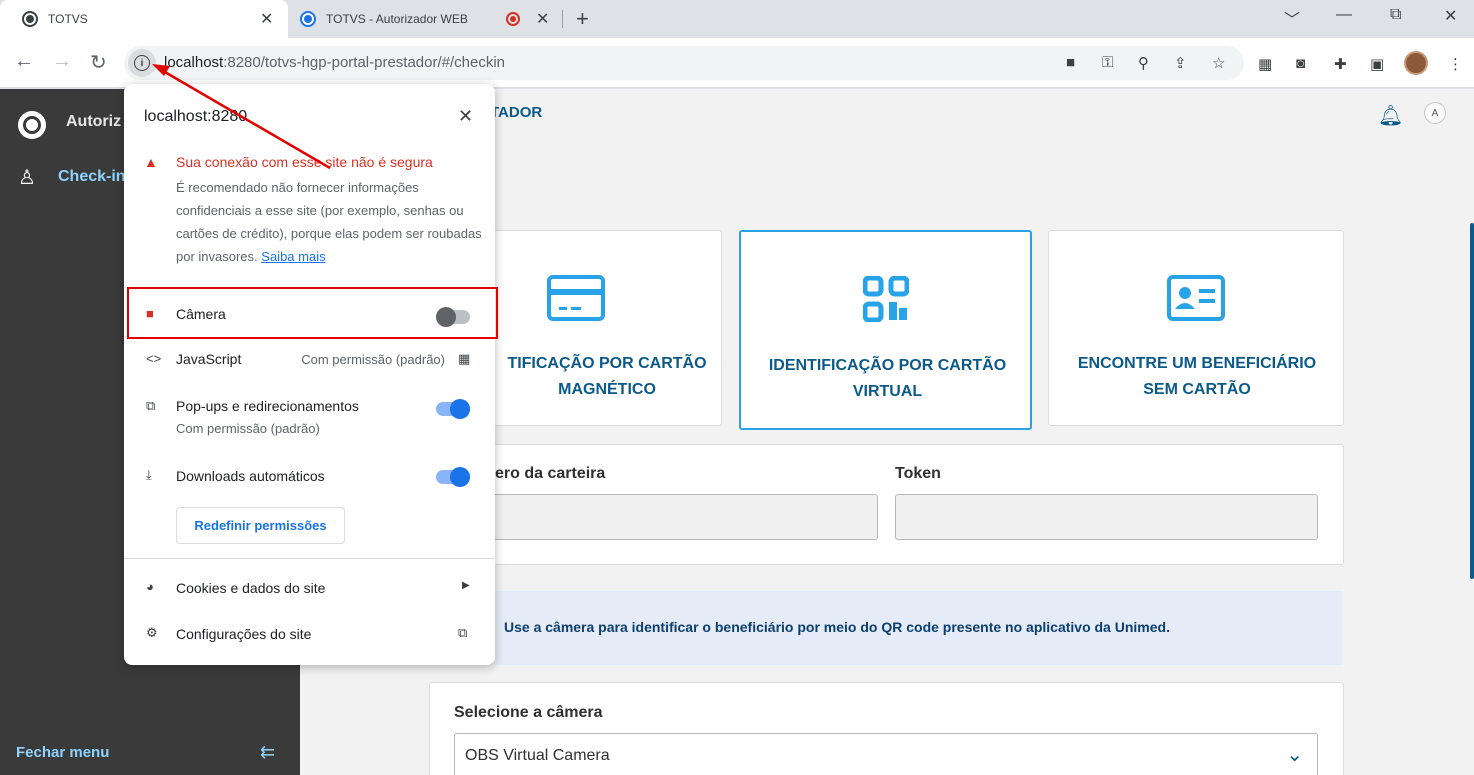 Image resolution: width=1474 pixels, height=775 pixels. I want to click on card-label-line: IDENTIFICAÇÃO POR CARTÃO, so click(887, 365).